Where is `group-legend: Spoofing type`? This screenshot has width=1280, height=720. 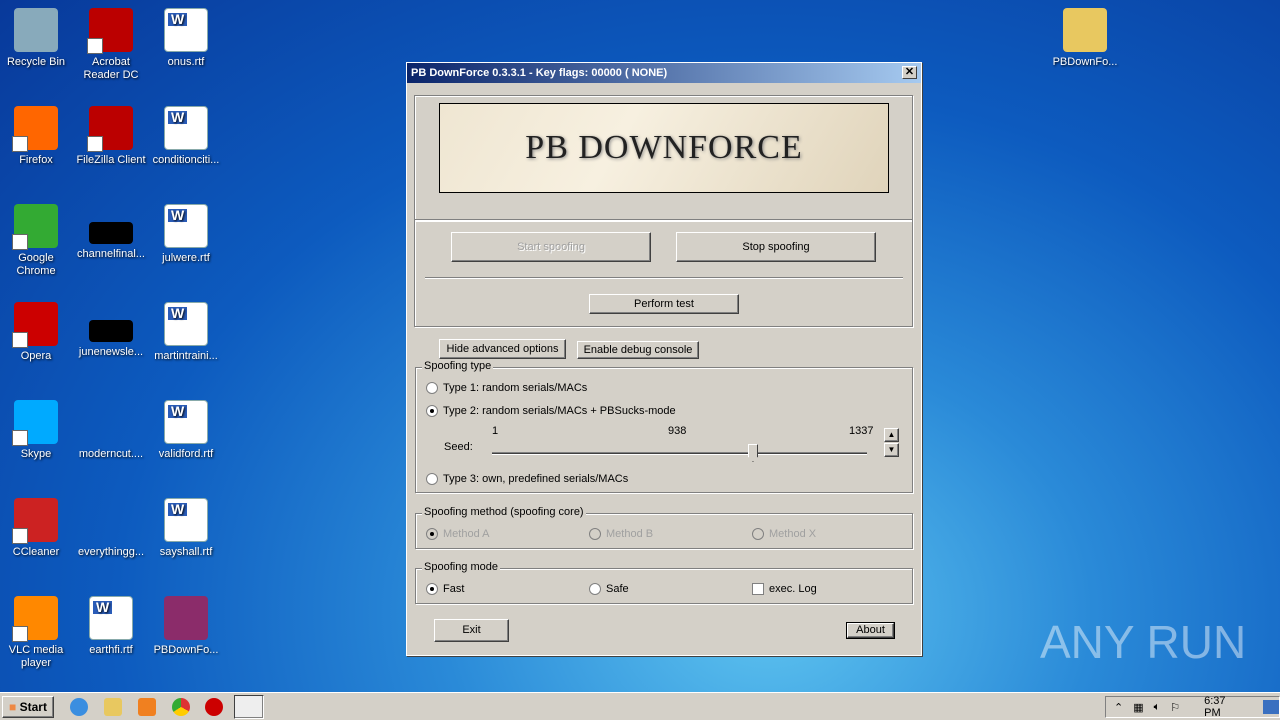 group-legend: Spoofing type is located at coordinates (458, 366).